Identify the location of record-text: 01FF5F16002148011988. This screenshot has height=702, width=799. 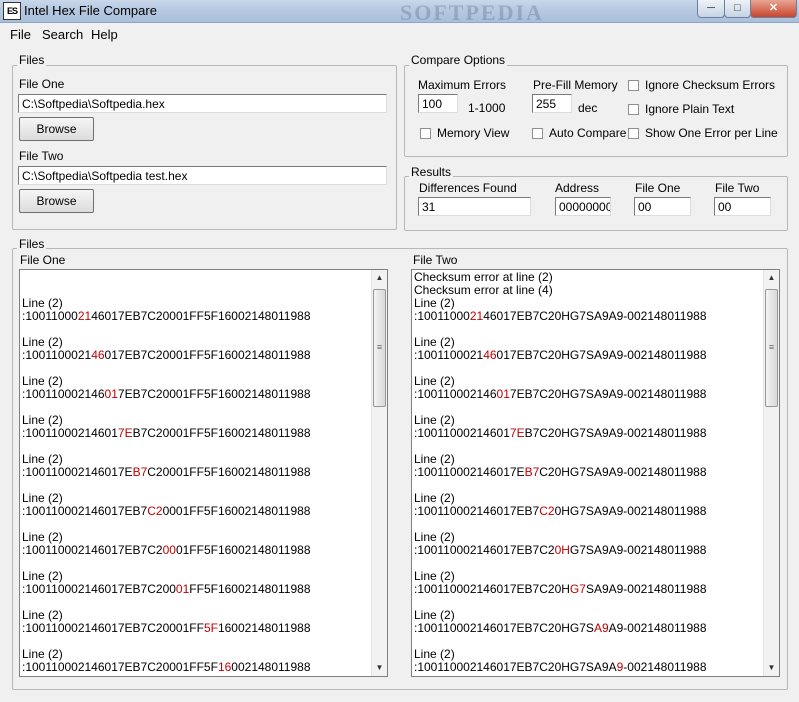
(243, 550).